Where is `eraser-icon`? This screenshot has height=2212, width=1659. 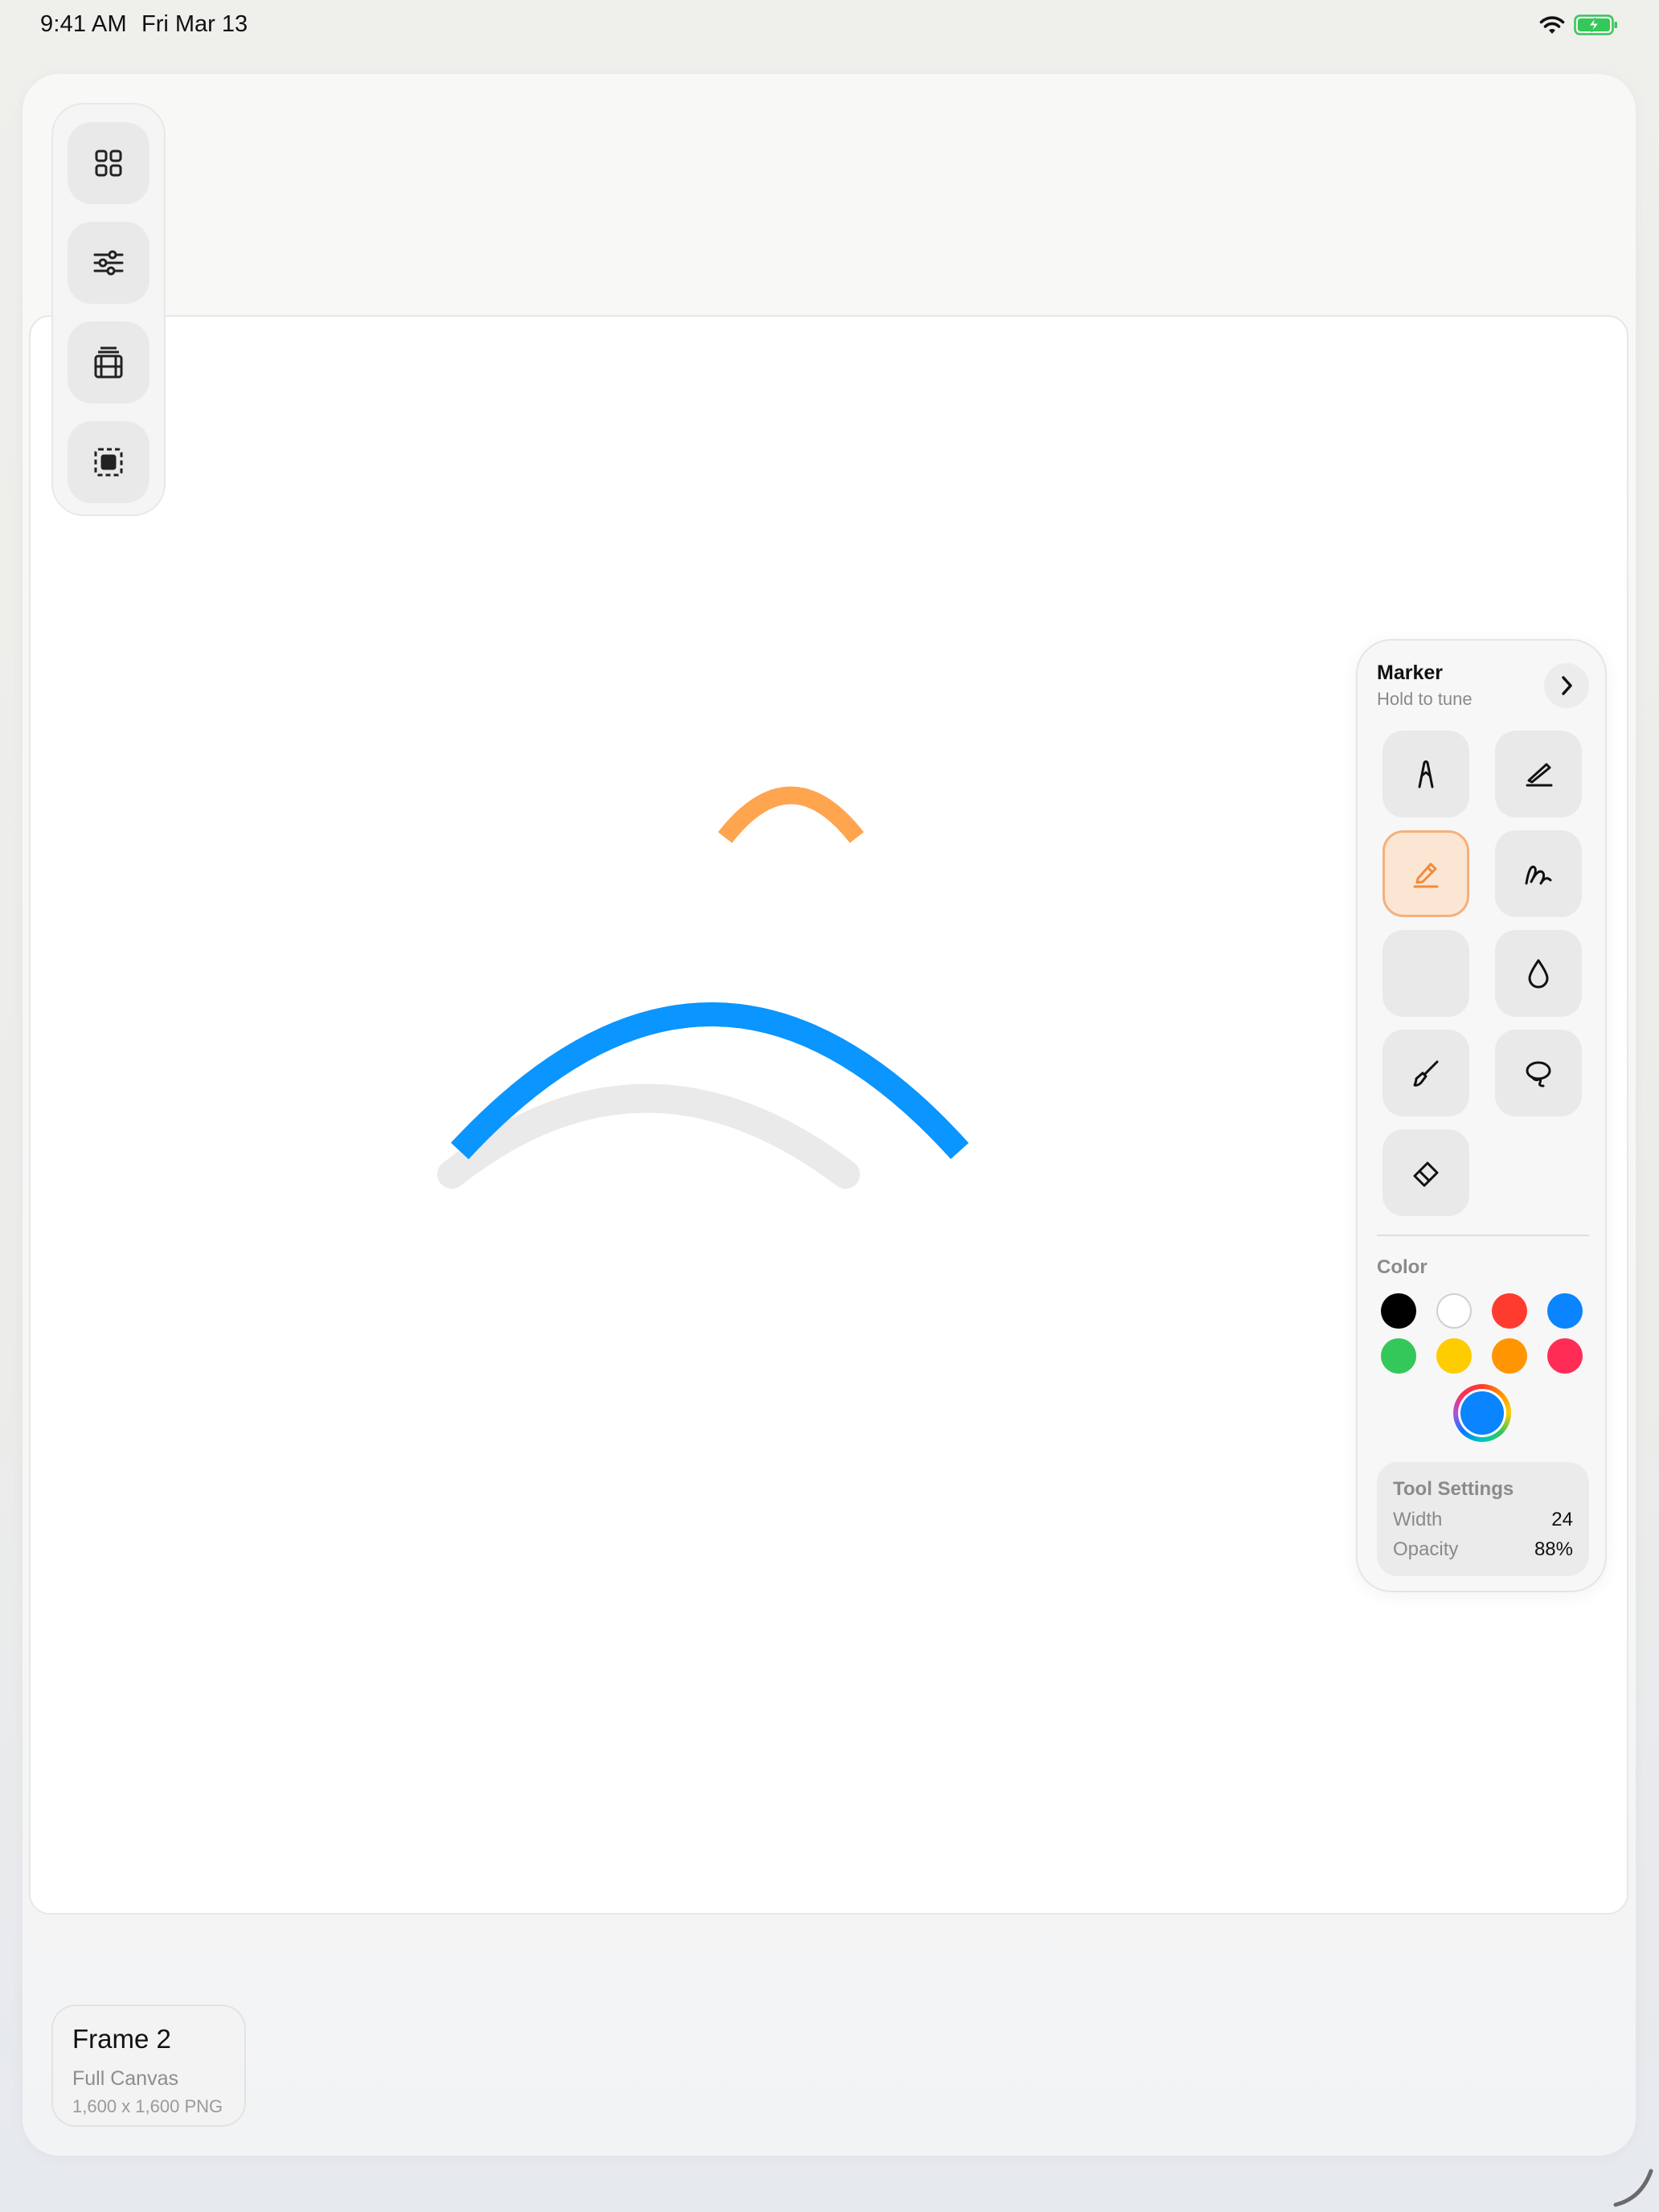 eraser-icon is located at coordinates (1426, 1174).